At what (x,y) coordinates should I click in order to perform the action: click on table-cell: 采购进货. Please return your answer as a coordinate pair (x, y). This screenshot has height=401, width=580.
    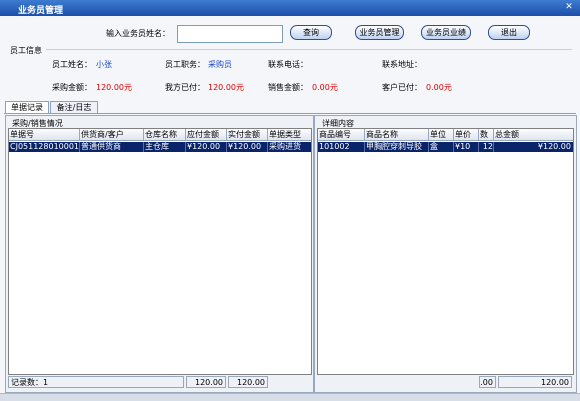
    Looking at the image, I should click on (285, 146).